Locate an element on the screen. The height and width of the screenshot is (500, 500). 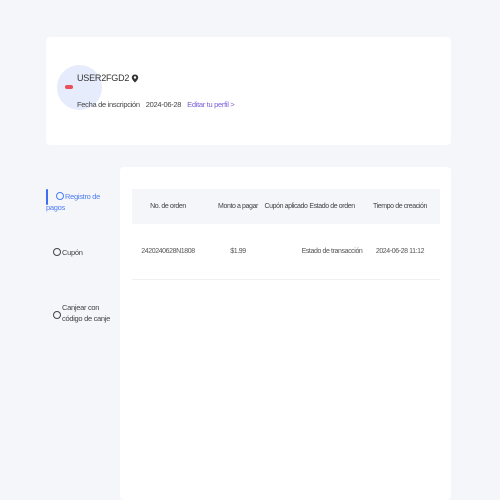
avatar-badge is located at coordinates (69, 87).